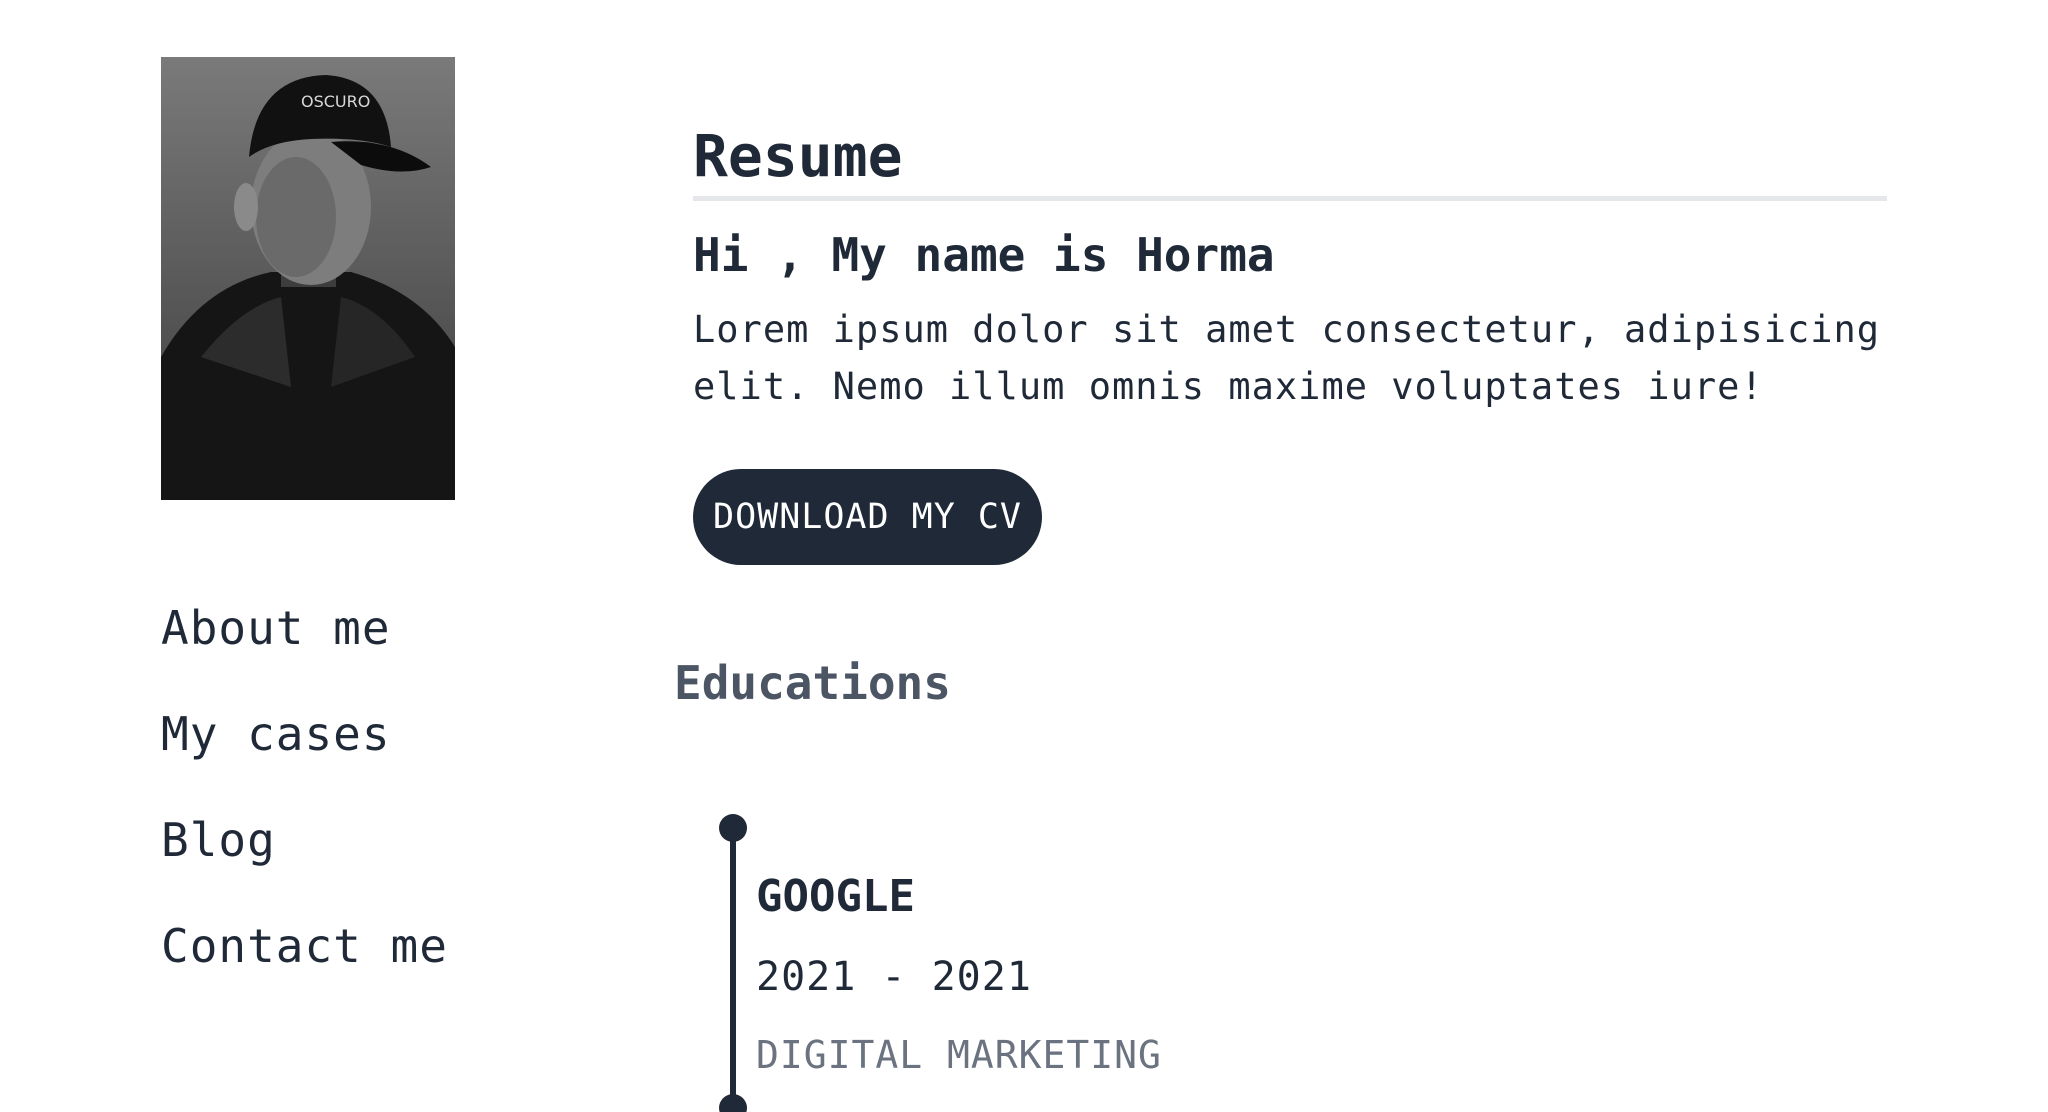 Image resolution: width=2048 pixels, height=1112 pixels. I want to click on timeline-line, so click(733, 965).